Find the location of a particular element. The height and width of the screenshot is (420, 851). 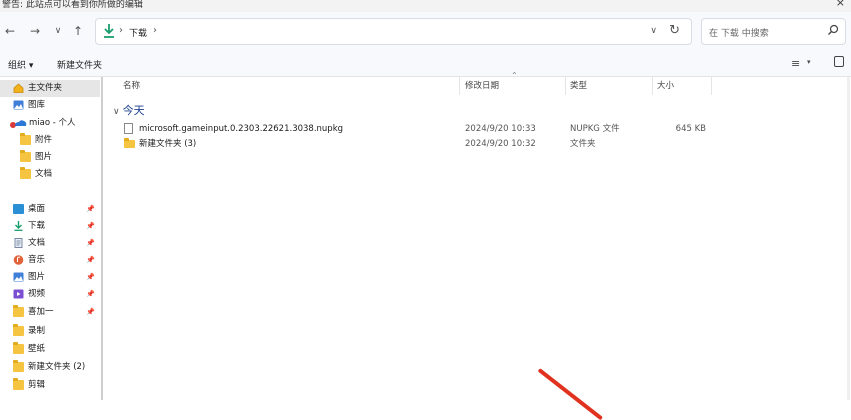

search-icon is located at coordinates (833, 29).